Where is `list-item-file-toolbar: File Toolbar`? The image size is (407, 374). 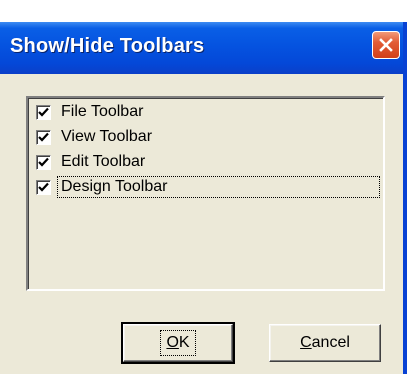 list-item-file-toolbar: File Toolbar is located at coordinates (90, 112).